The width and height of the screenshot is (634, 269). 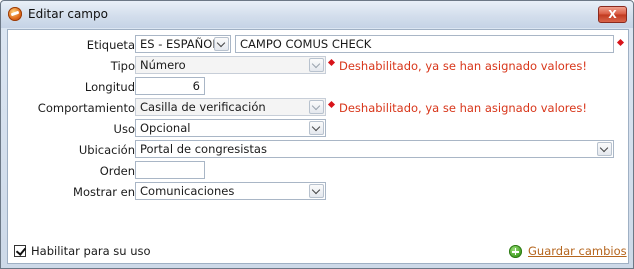 I want to click on row-longitud: Longitud 6, so click(x=318, y=87).